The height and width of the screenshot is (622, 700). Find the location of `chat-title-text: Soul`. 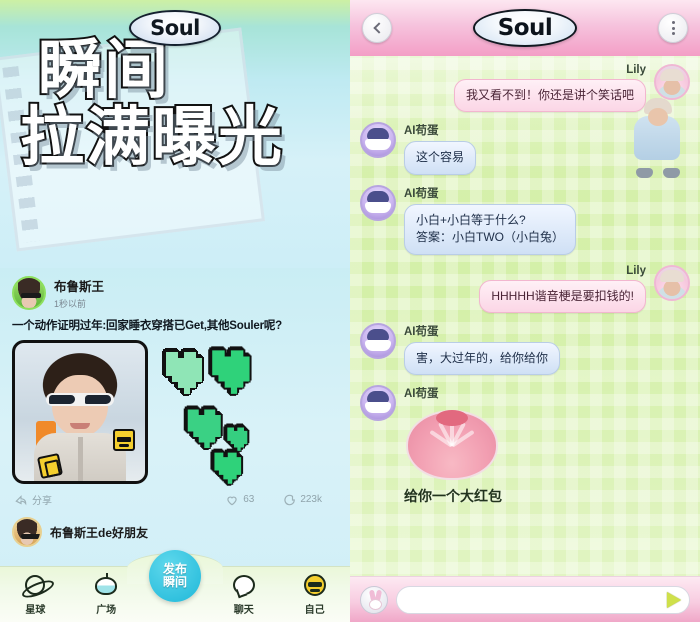

chat-title-text: Soul is located at coordinates (525, 28).